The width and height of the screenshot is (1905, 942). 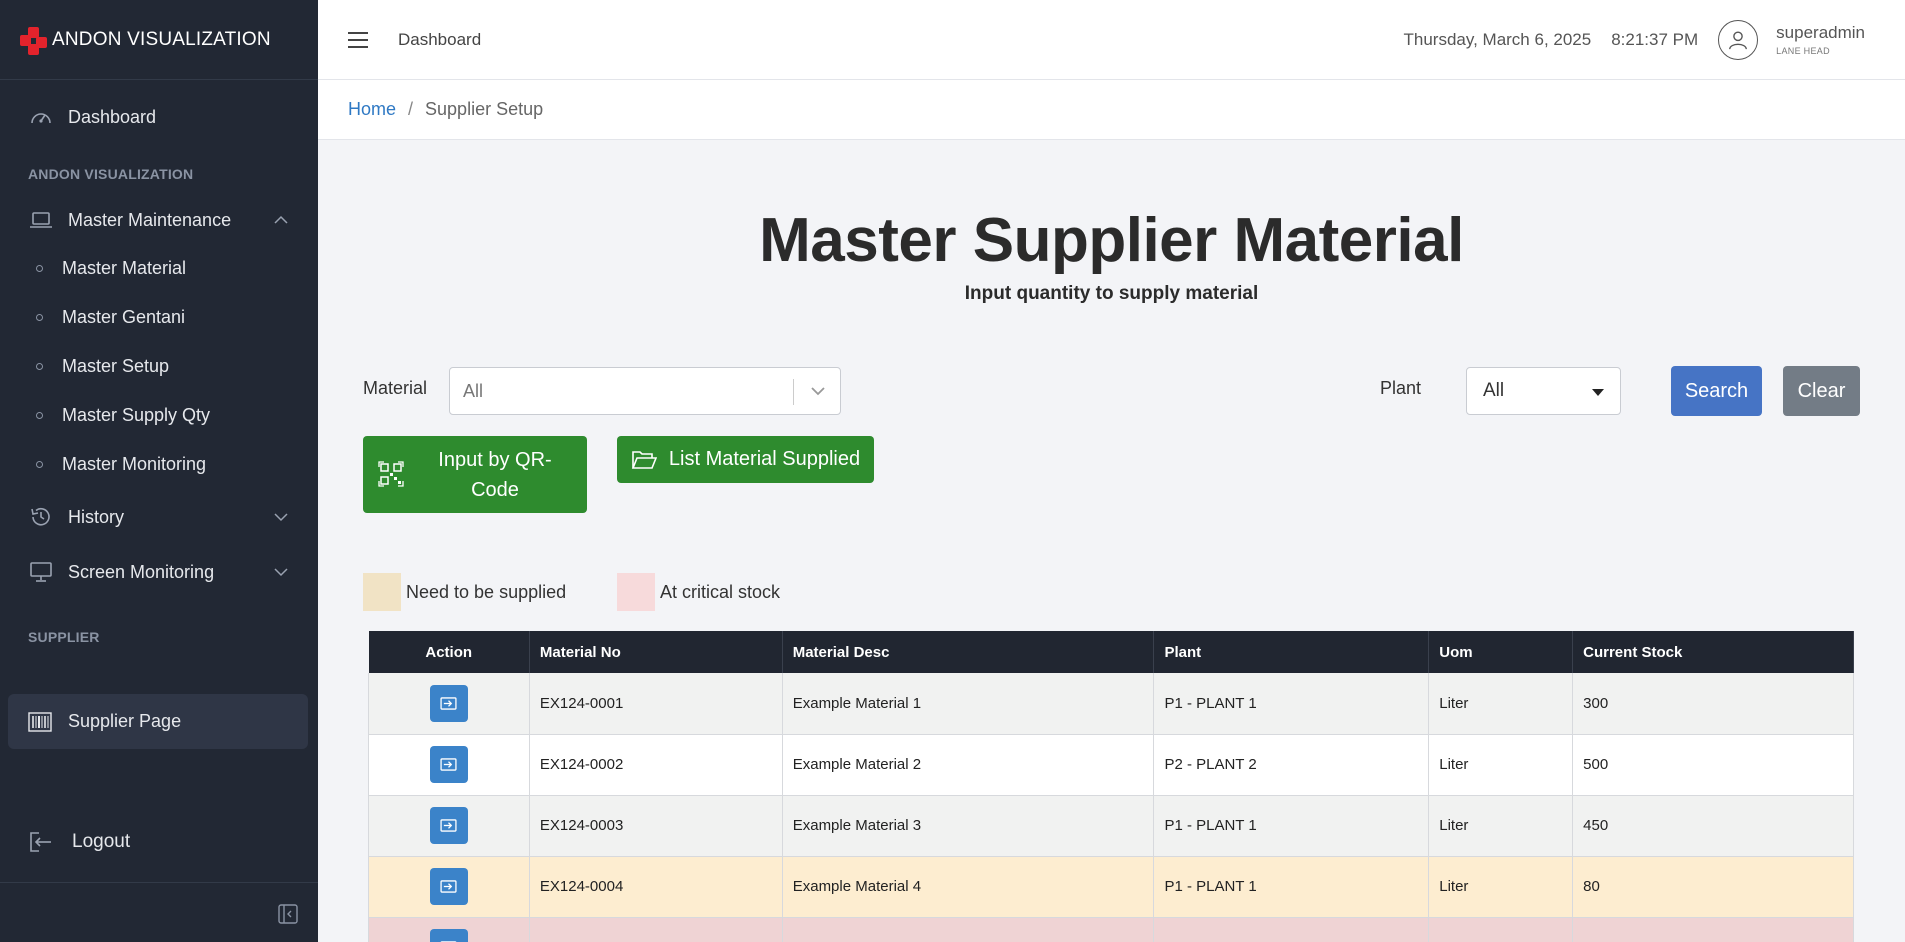 I want to click on legend-critical-label: At critical stock, so click(x=720, y=592).